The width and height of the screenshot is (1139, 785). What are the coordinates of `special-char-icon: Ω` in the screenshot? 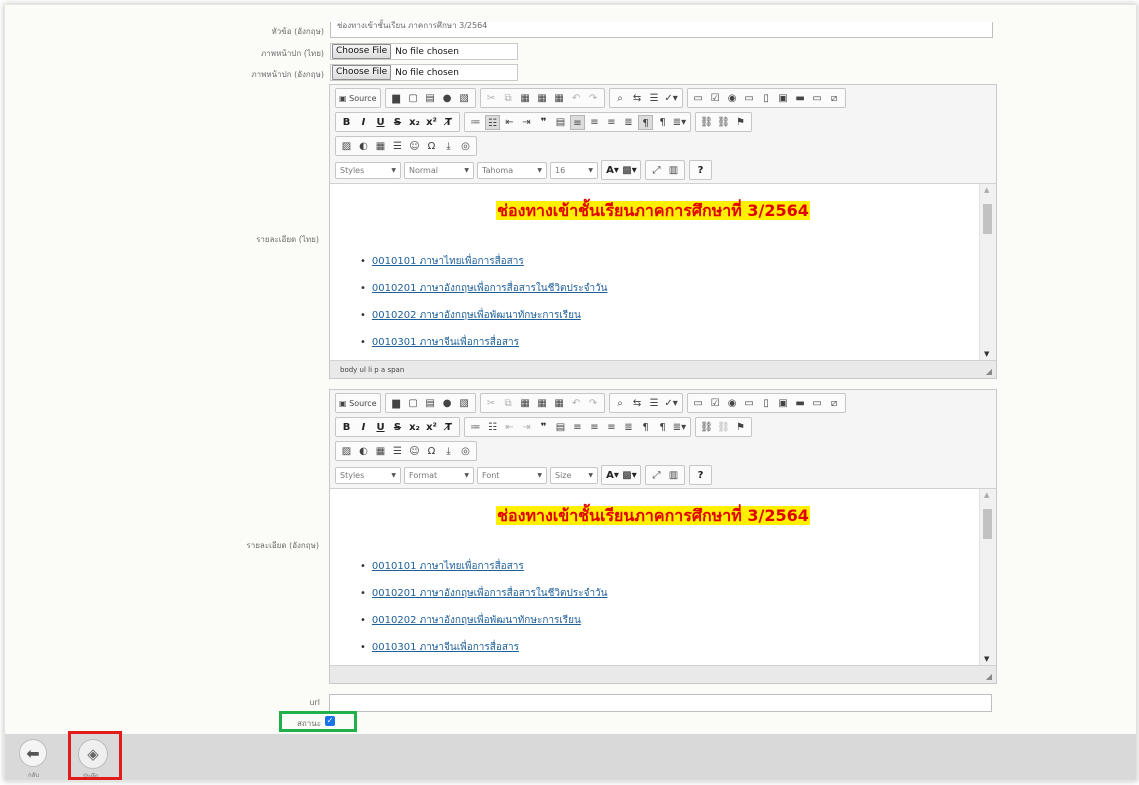 It's located at (431, 146).